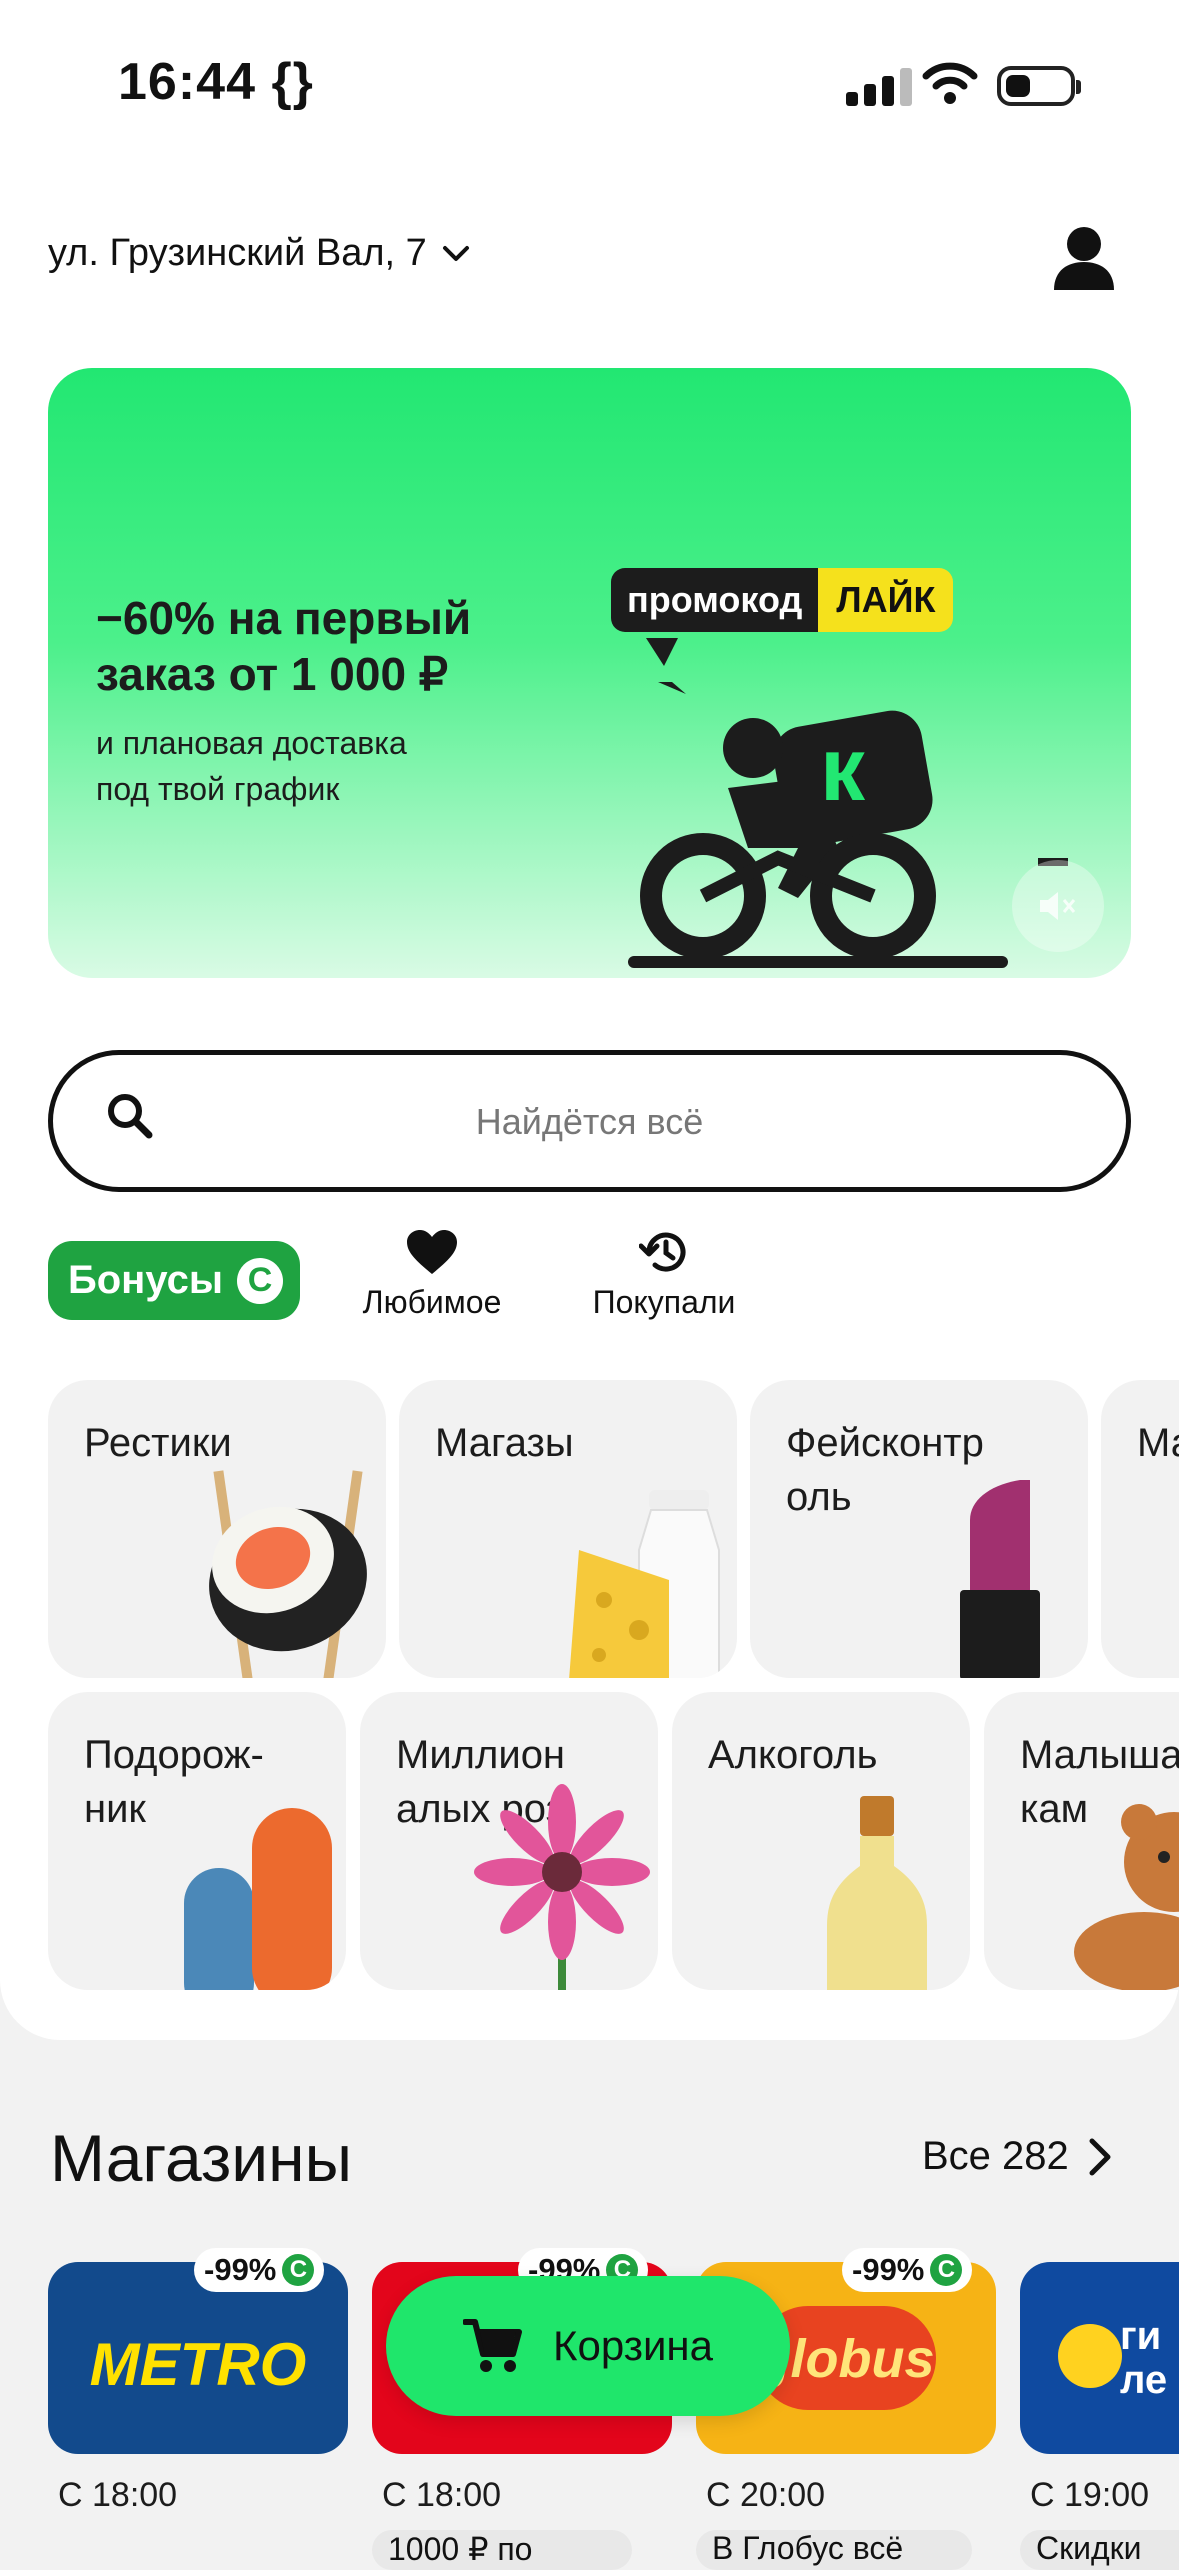 Image resolution: width=1179 pixels, height=2570 pixels. What do you see at coordinates (950, 83) in the screenshot?
I see `wifi-icon` at bounding box center [950, 83].